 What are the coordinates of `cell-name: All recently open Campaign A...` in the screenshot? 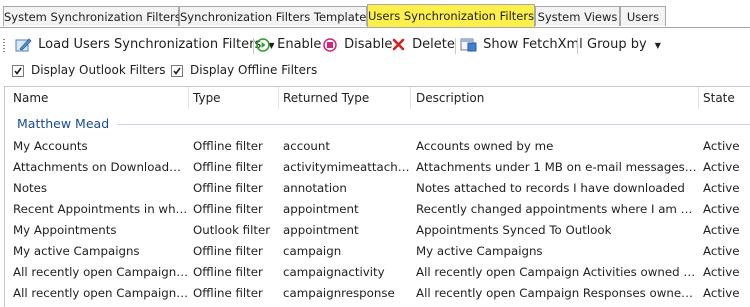 It's located at (100, 272).